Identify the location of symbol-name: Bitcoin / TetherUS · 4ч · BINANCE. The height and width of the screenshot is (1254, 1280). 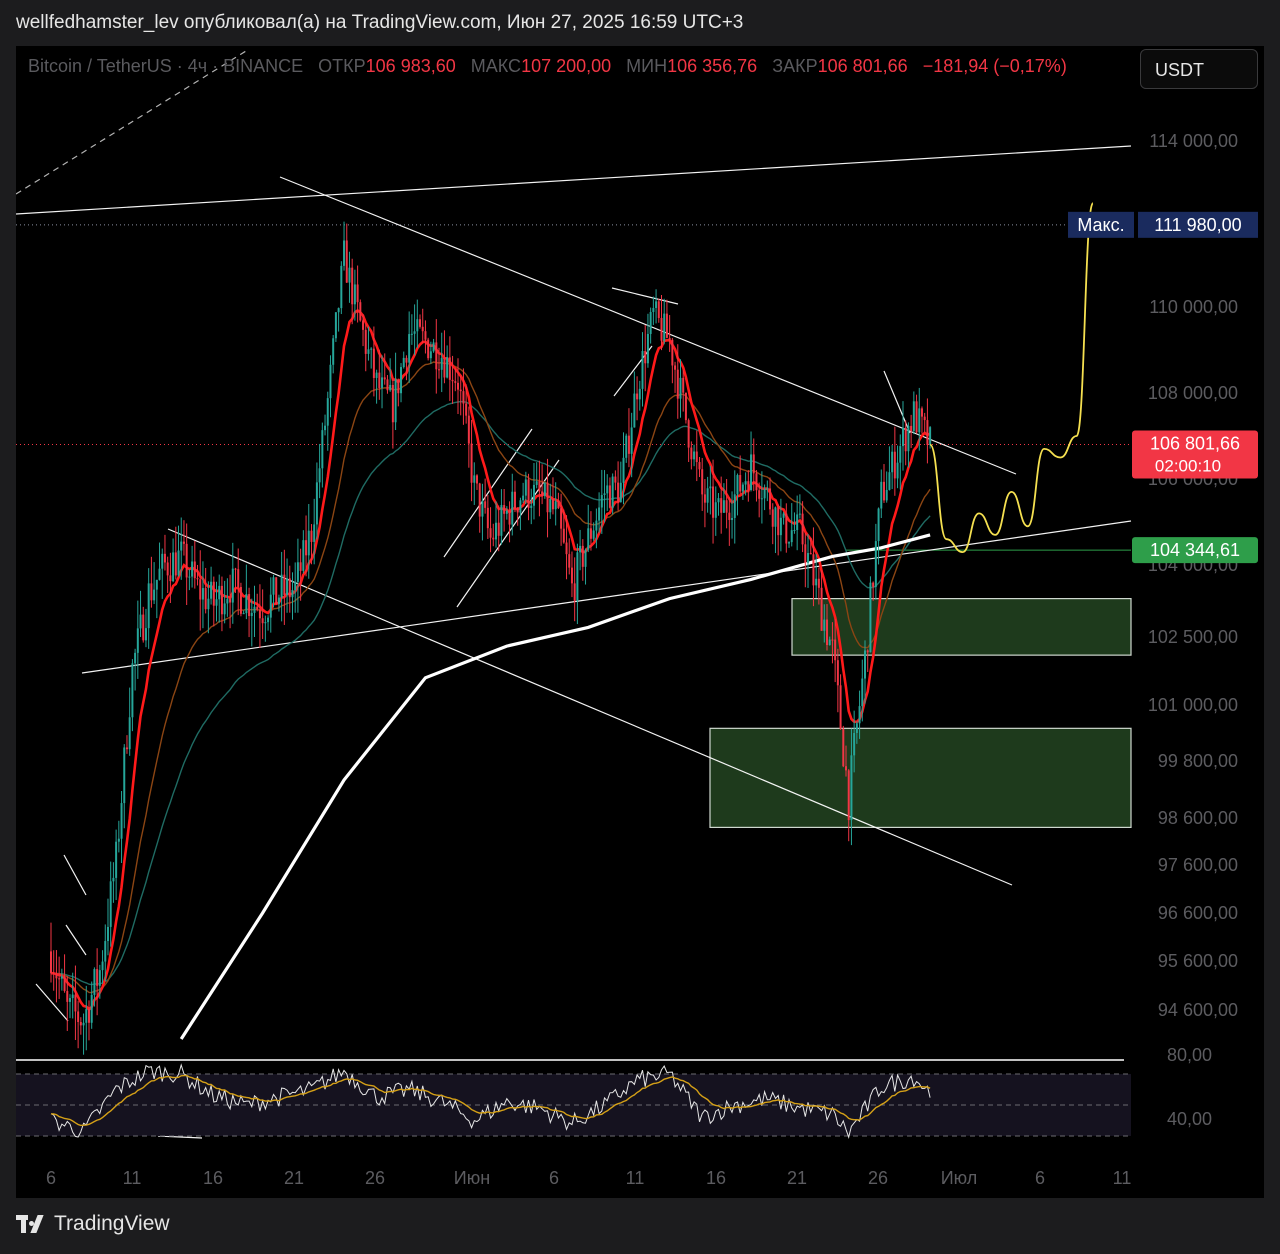
(165, 66).